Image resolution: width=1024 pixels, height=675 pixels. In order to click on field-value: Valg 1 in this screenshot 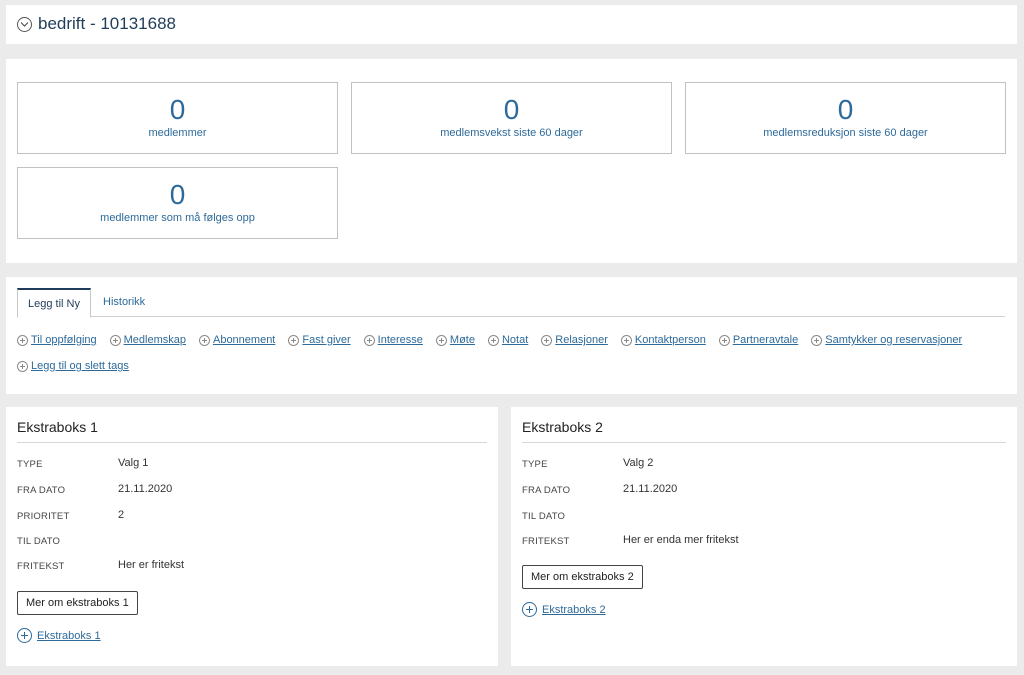, I will do `click(133, 463)`.